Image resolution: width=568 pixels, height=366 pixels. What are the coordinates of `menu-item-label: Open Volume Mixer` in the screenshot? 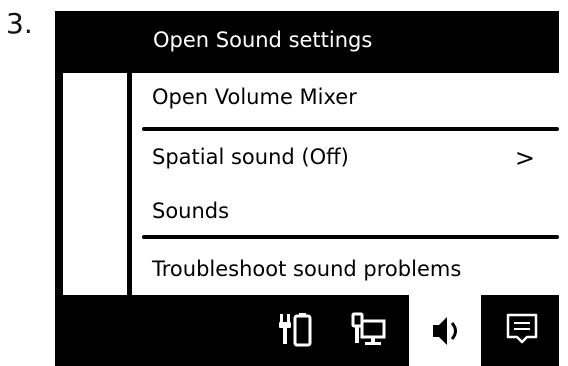 It's located at (254, 97).